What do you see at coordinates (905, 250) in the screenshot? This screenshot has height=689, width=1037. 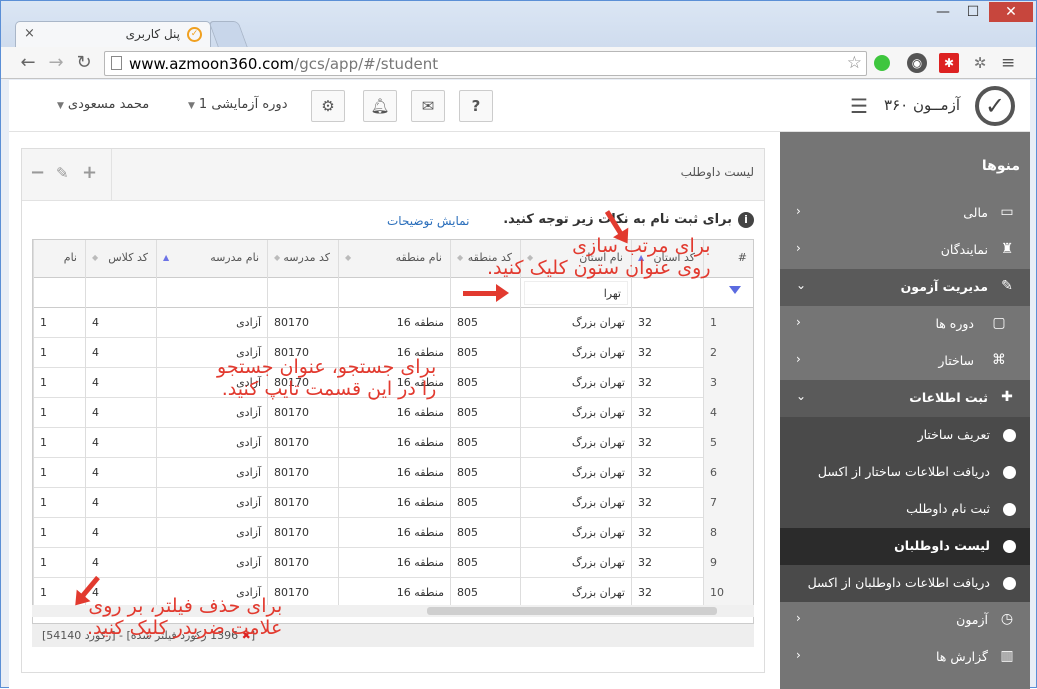 I see `sidebar-item-agents: ♜ نمایندگان ‹` at bounding box center [905, 250].